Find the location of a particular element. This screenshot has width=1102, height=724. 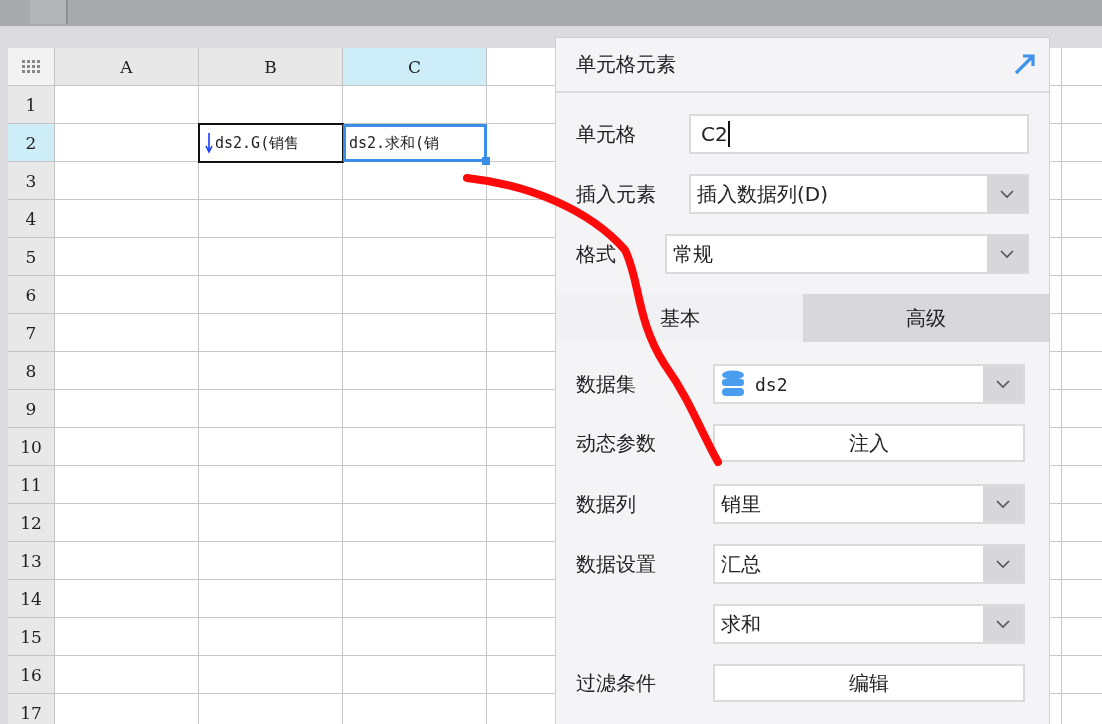

grid-icon is located at coordinates (31, 66).